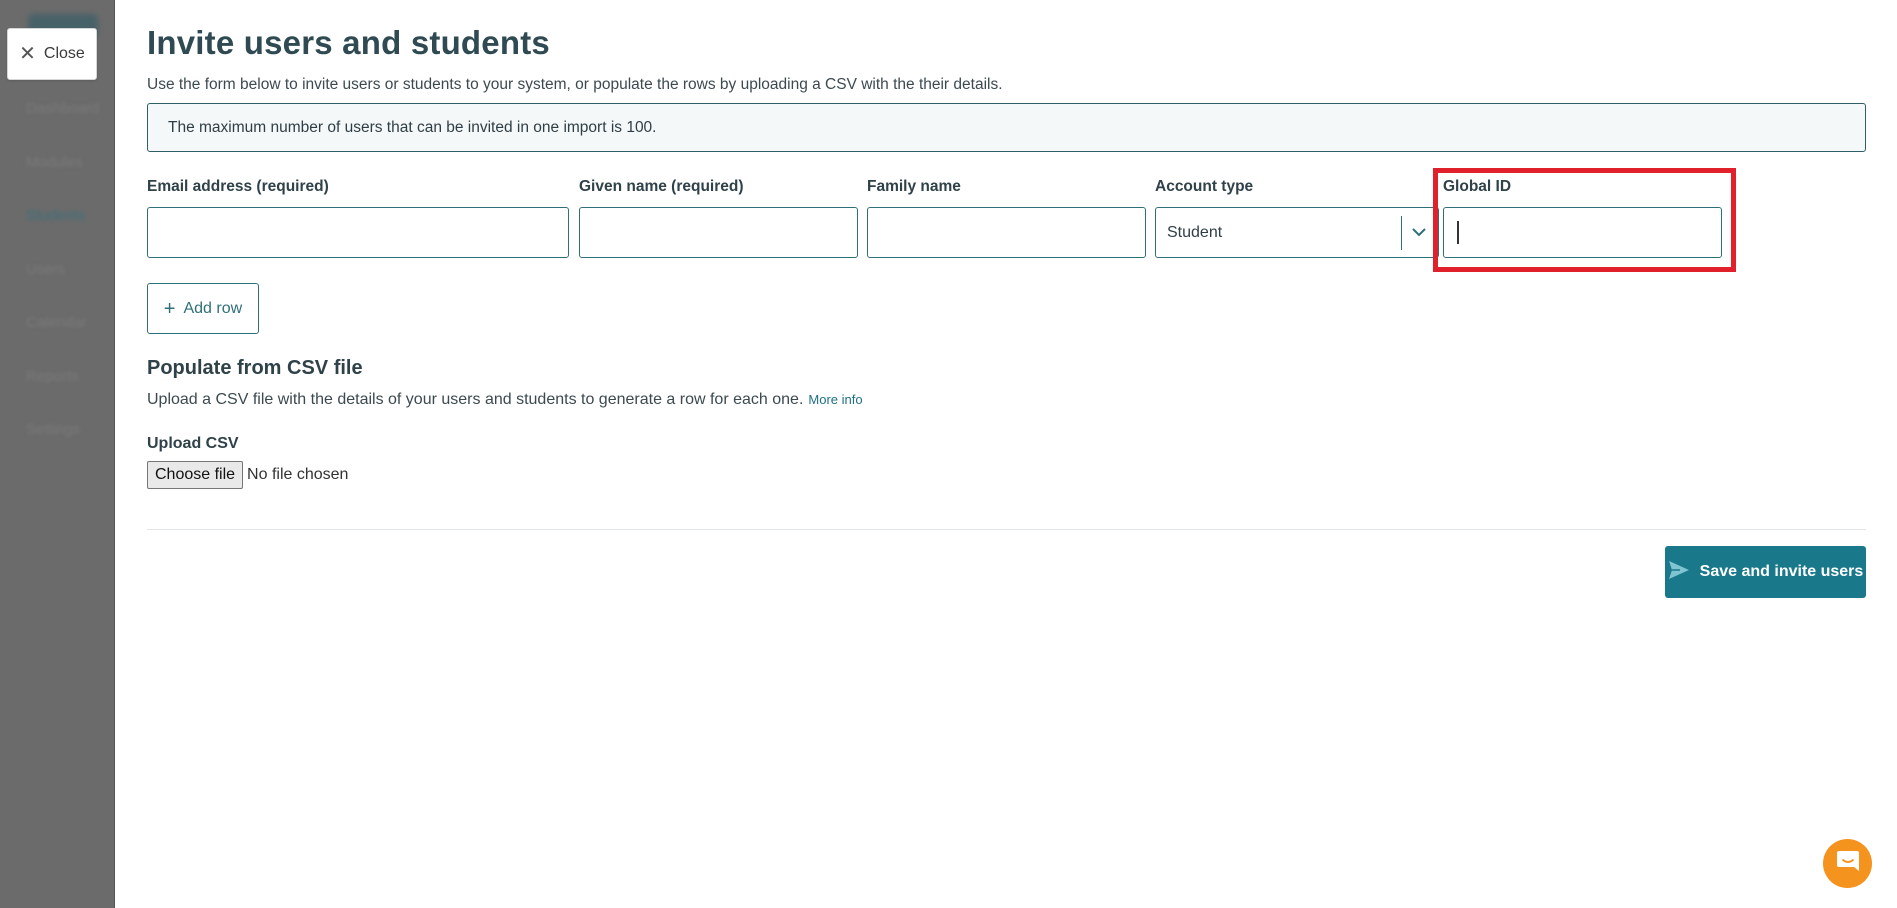  What do you see at coordinates (1419, 232) in the screenshot?
I see `chevron-down-icon` at bounding box center [1419, 232].